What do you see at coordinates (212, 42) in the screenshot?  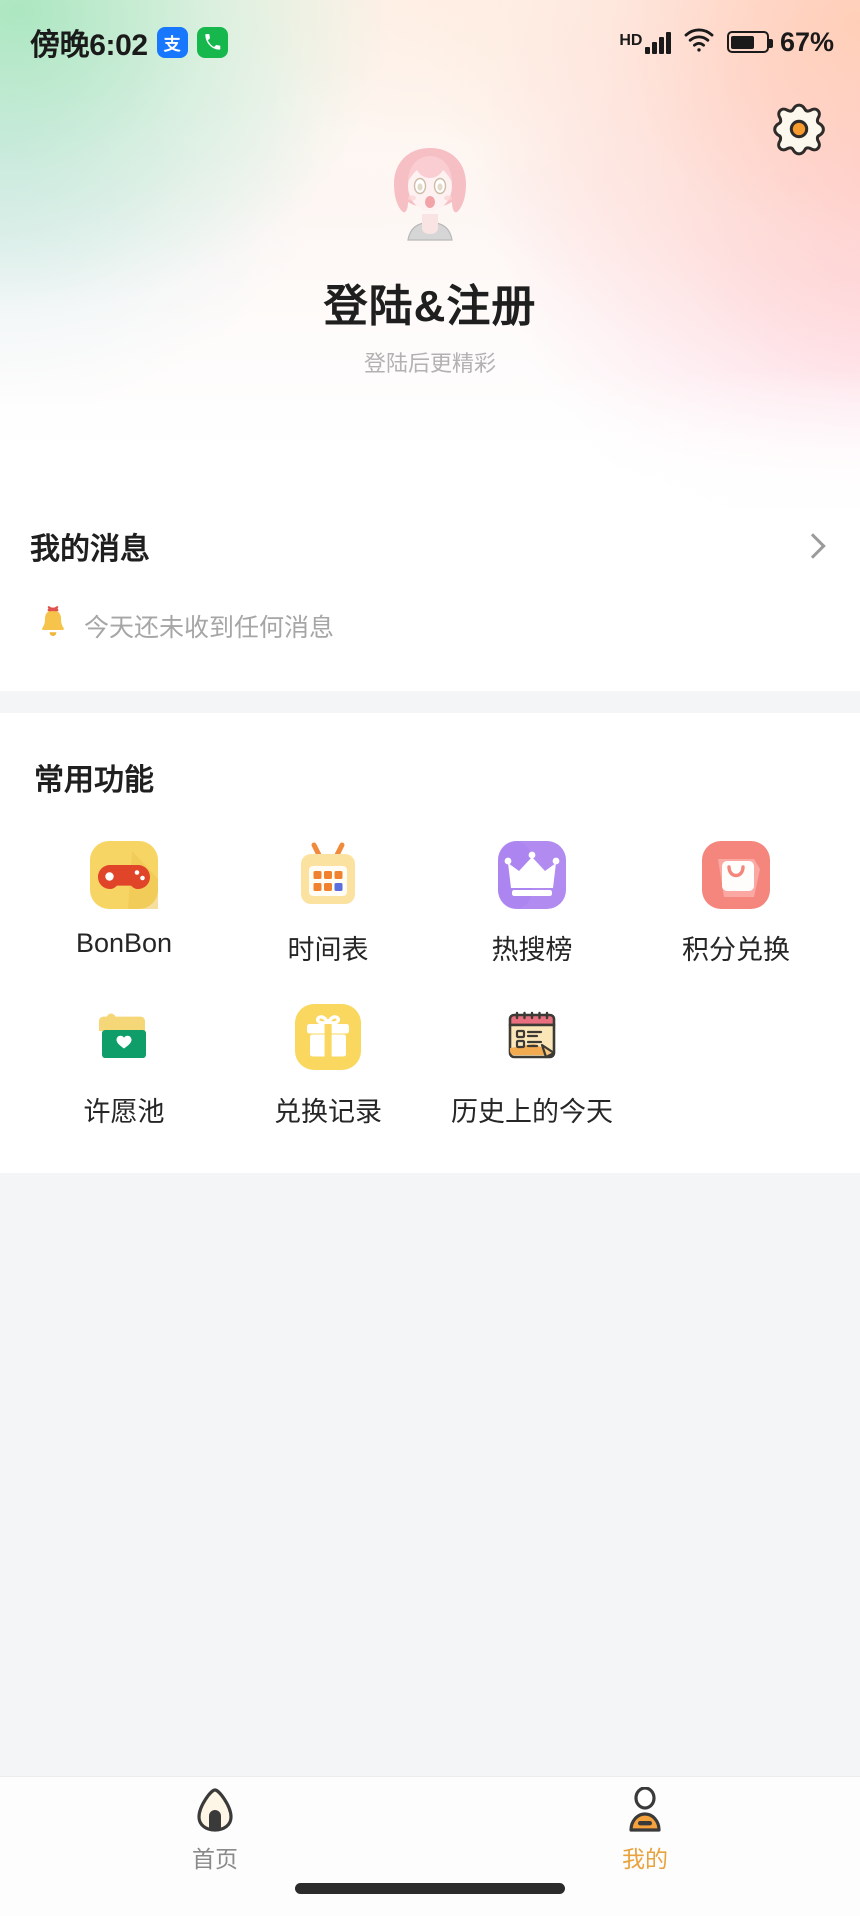 I see `phone-icon` at bounding box center [212, 42].